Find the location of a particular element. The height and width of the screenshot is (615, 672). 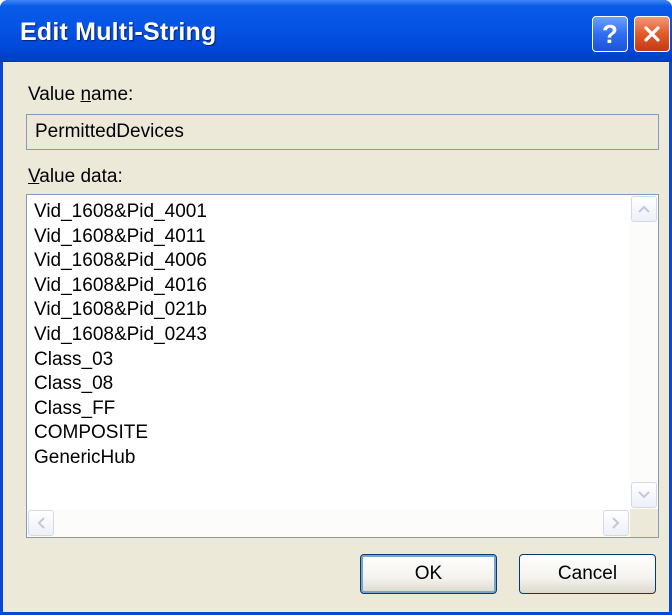

help-icon: ? is located at coordinates (610, 33).